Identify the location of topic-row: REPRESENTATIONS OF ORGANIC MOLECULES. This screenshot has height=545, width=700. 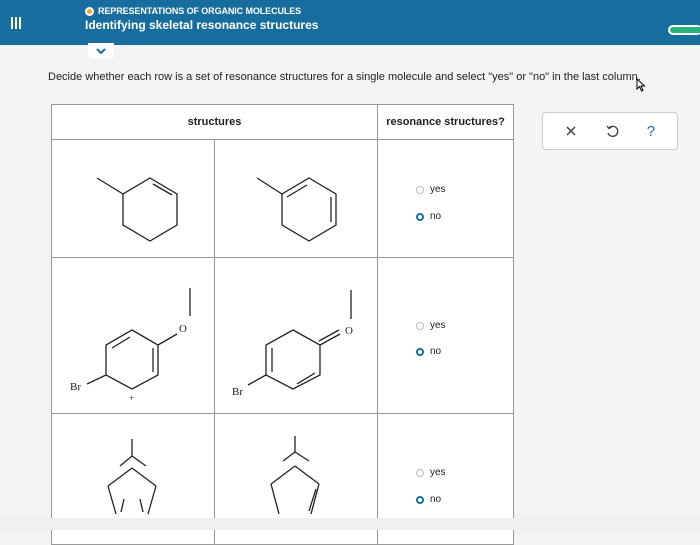
(193, 11).